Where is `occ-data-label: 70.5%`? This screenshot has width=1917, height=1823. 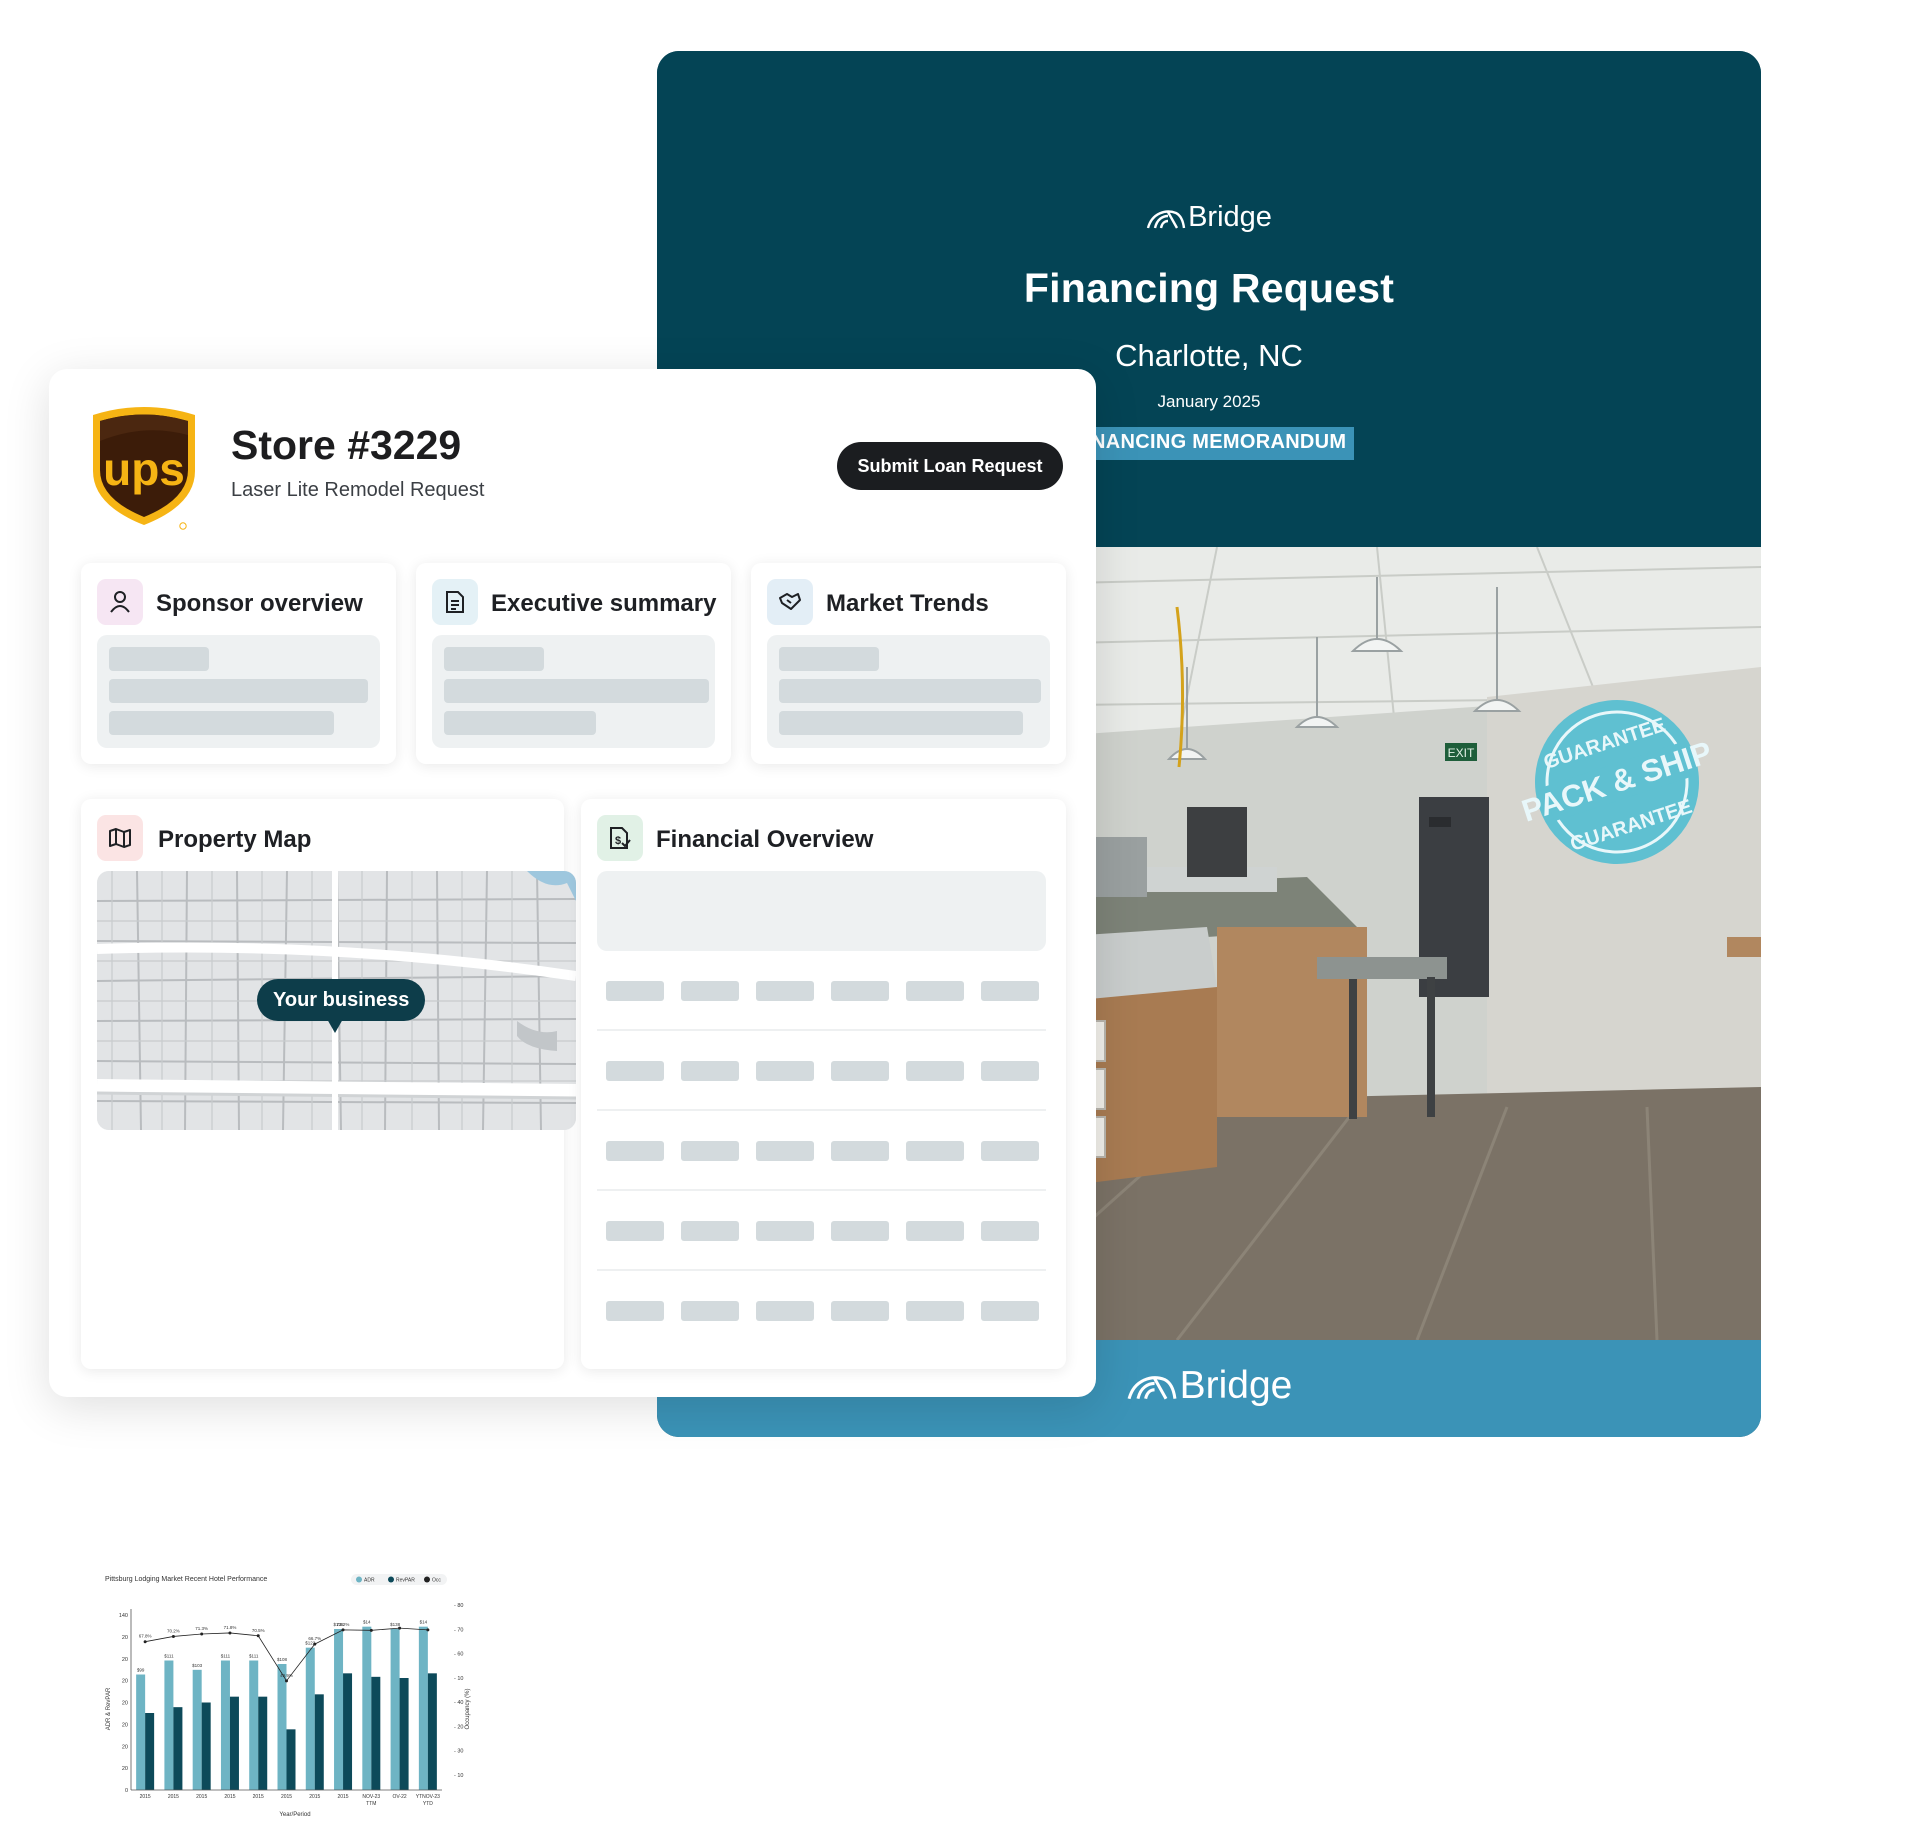
occ-data-label: 70.5% is located at coordinates (258, 1630).